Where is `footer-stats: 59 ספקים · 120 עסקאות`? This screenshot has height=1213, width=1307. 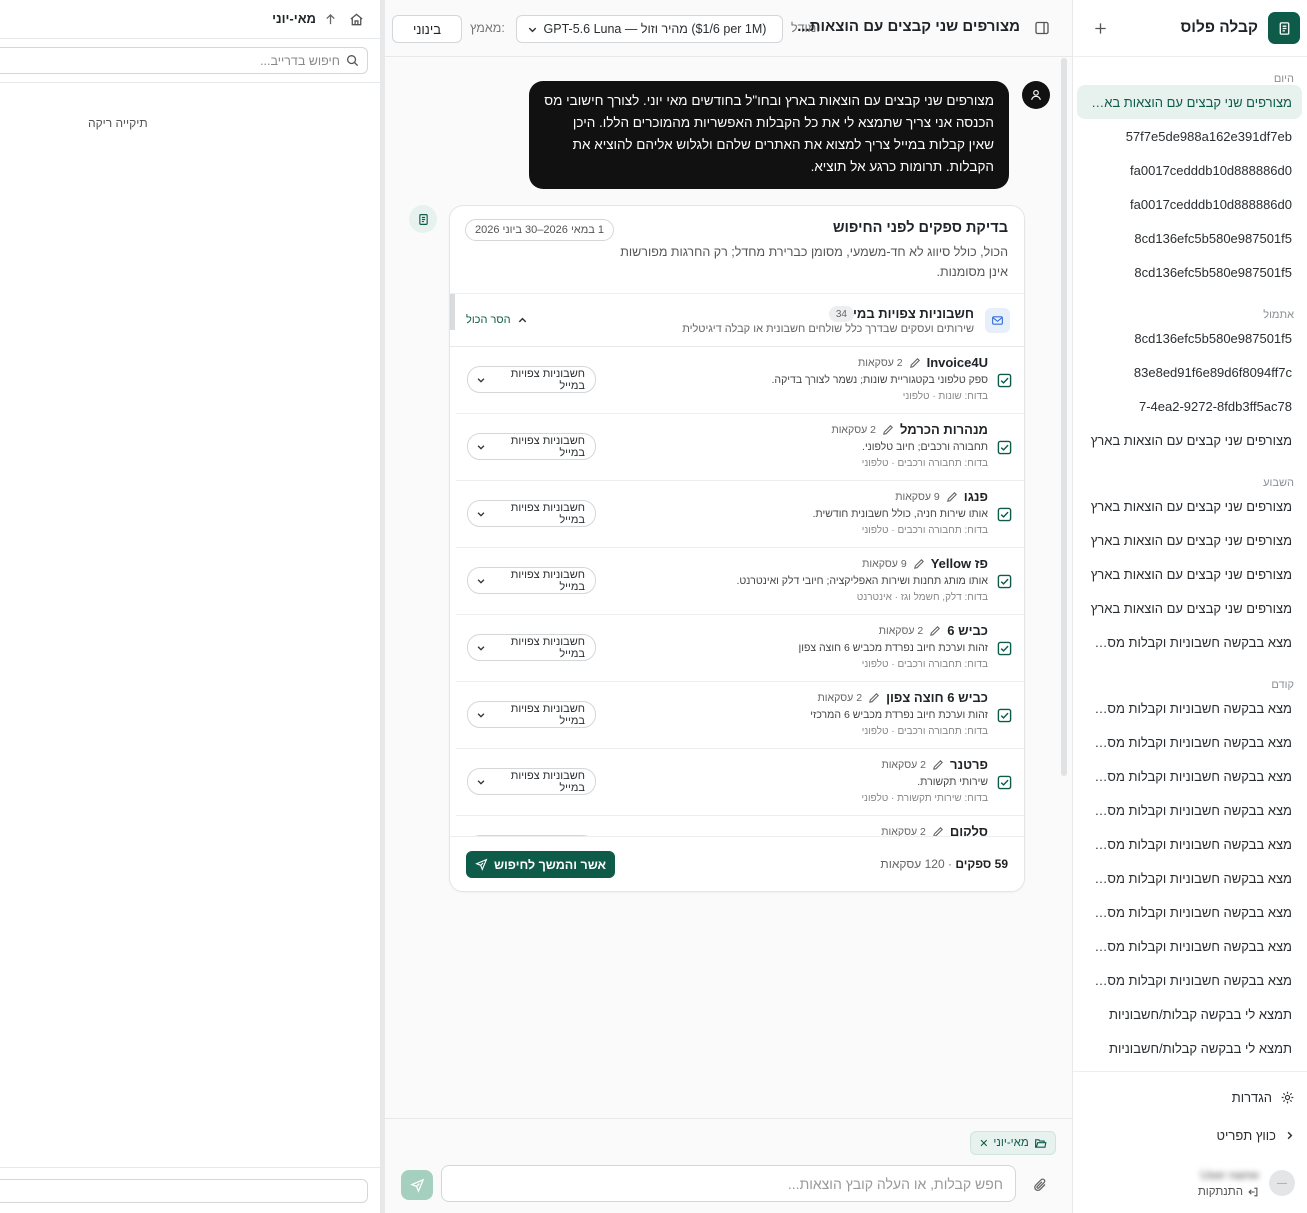
footer-stats: 59 ספקים · 120 עסקאות is located at coordinates (944, 864).